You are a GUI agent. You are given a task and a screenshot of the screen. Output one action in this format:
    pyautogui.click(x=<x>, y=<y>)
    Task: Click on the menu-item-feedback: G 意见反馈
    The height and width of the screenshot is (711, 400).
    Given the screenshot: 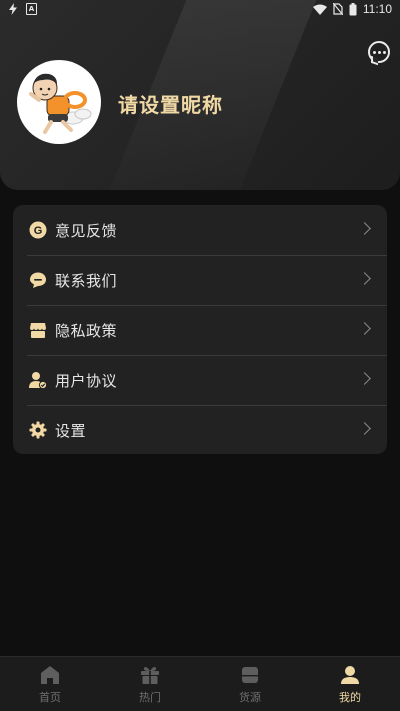 What is the action you would take?
    pyautogui.click(x=200, y=230)
    